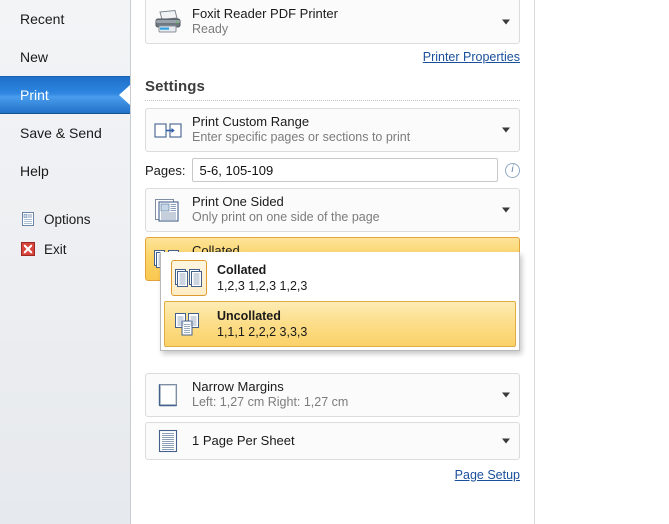 The width and height of the screenshot is (669, 524). Describe the element at coordinates (332, 100) in the screenshot. I see `settings-divider` at that location.